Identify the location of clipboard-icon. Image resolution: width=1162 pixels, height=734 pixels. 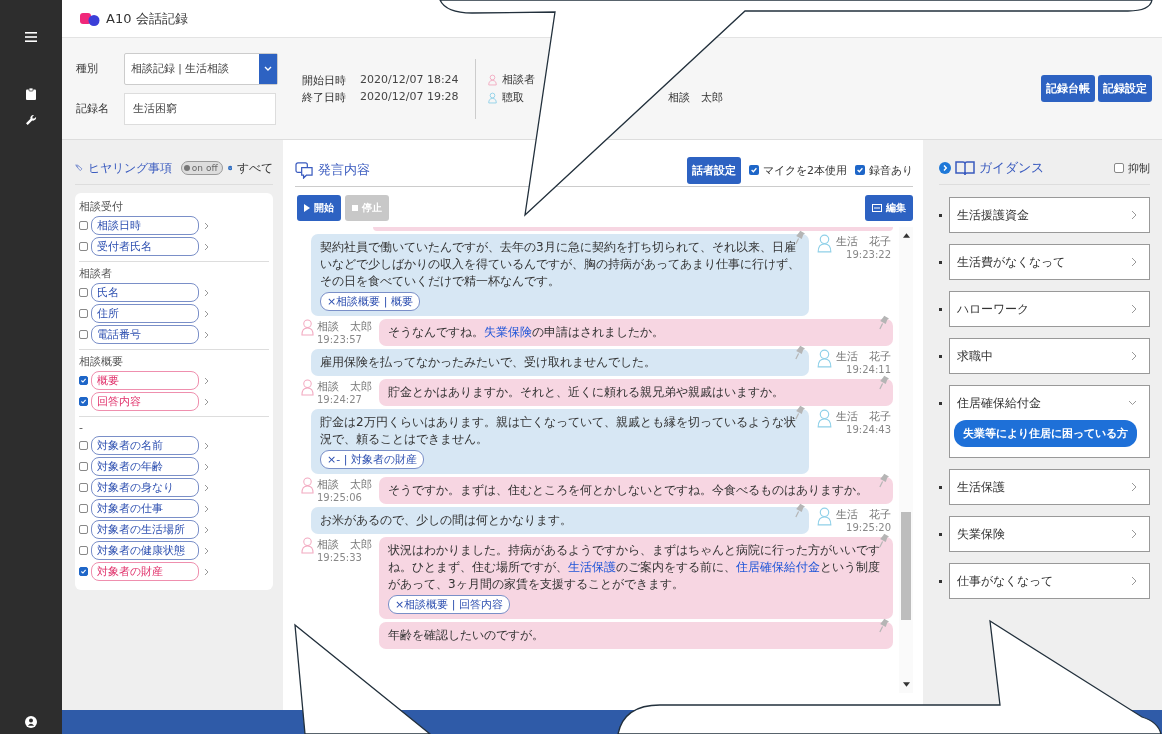
(31, 94).